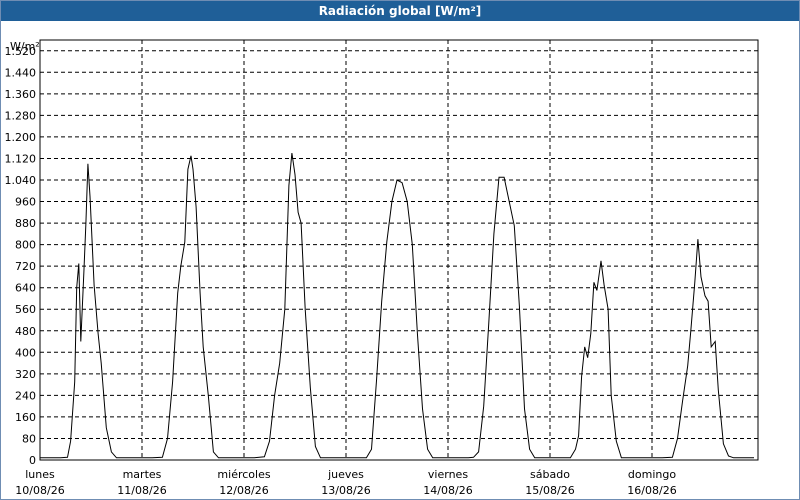 Image resolution: width=800 pixels, height=500 pixels. I want to click on x-tick-date-label: 15/08/26, so click(549, 490).